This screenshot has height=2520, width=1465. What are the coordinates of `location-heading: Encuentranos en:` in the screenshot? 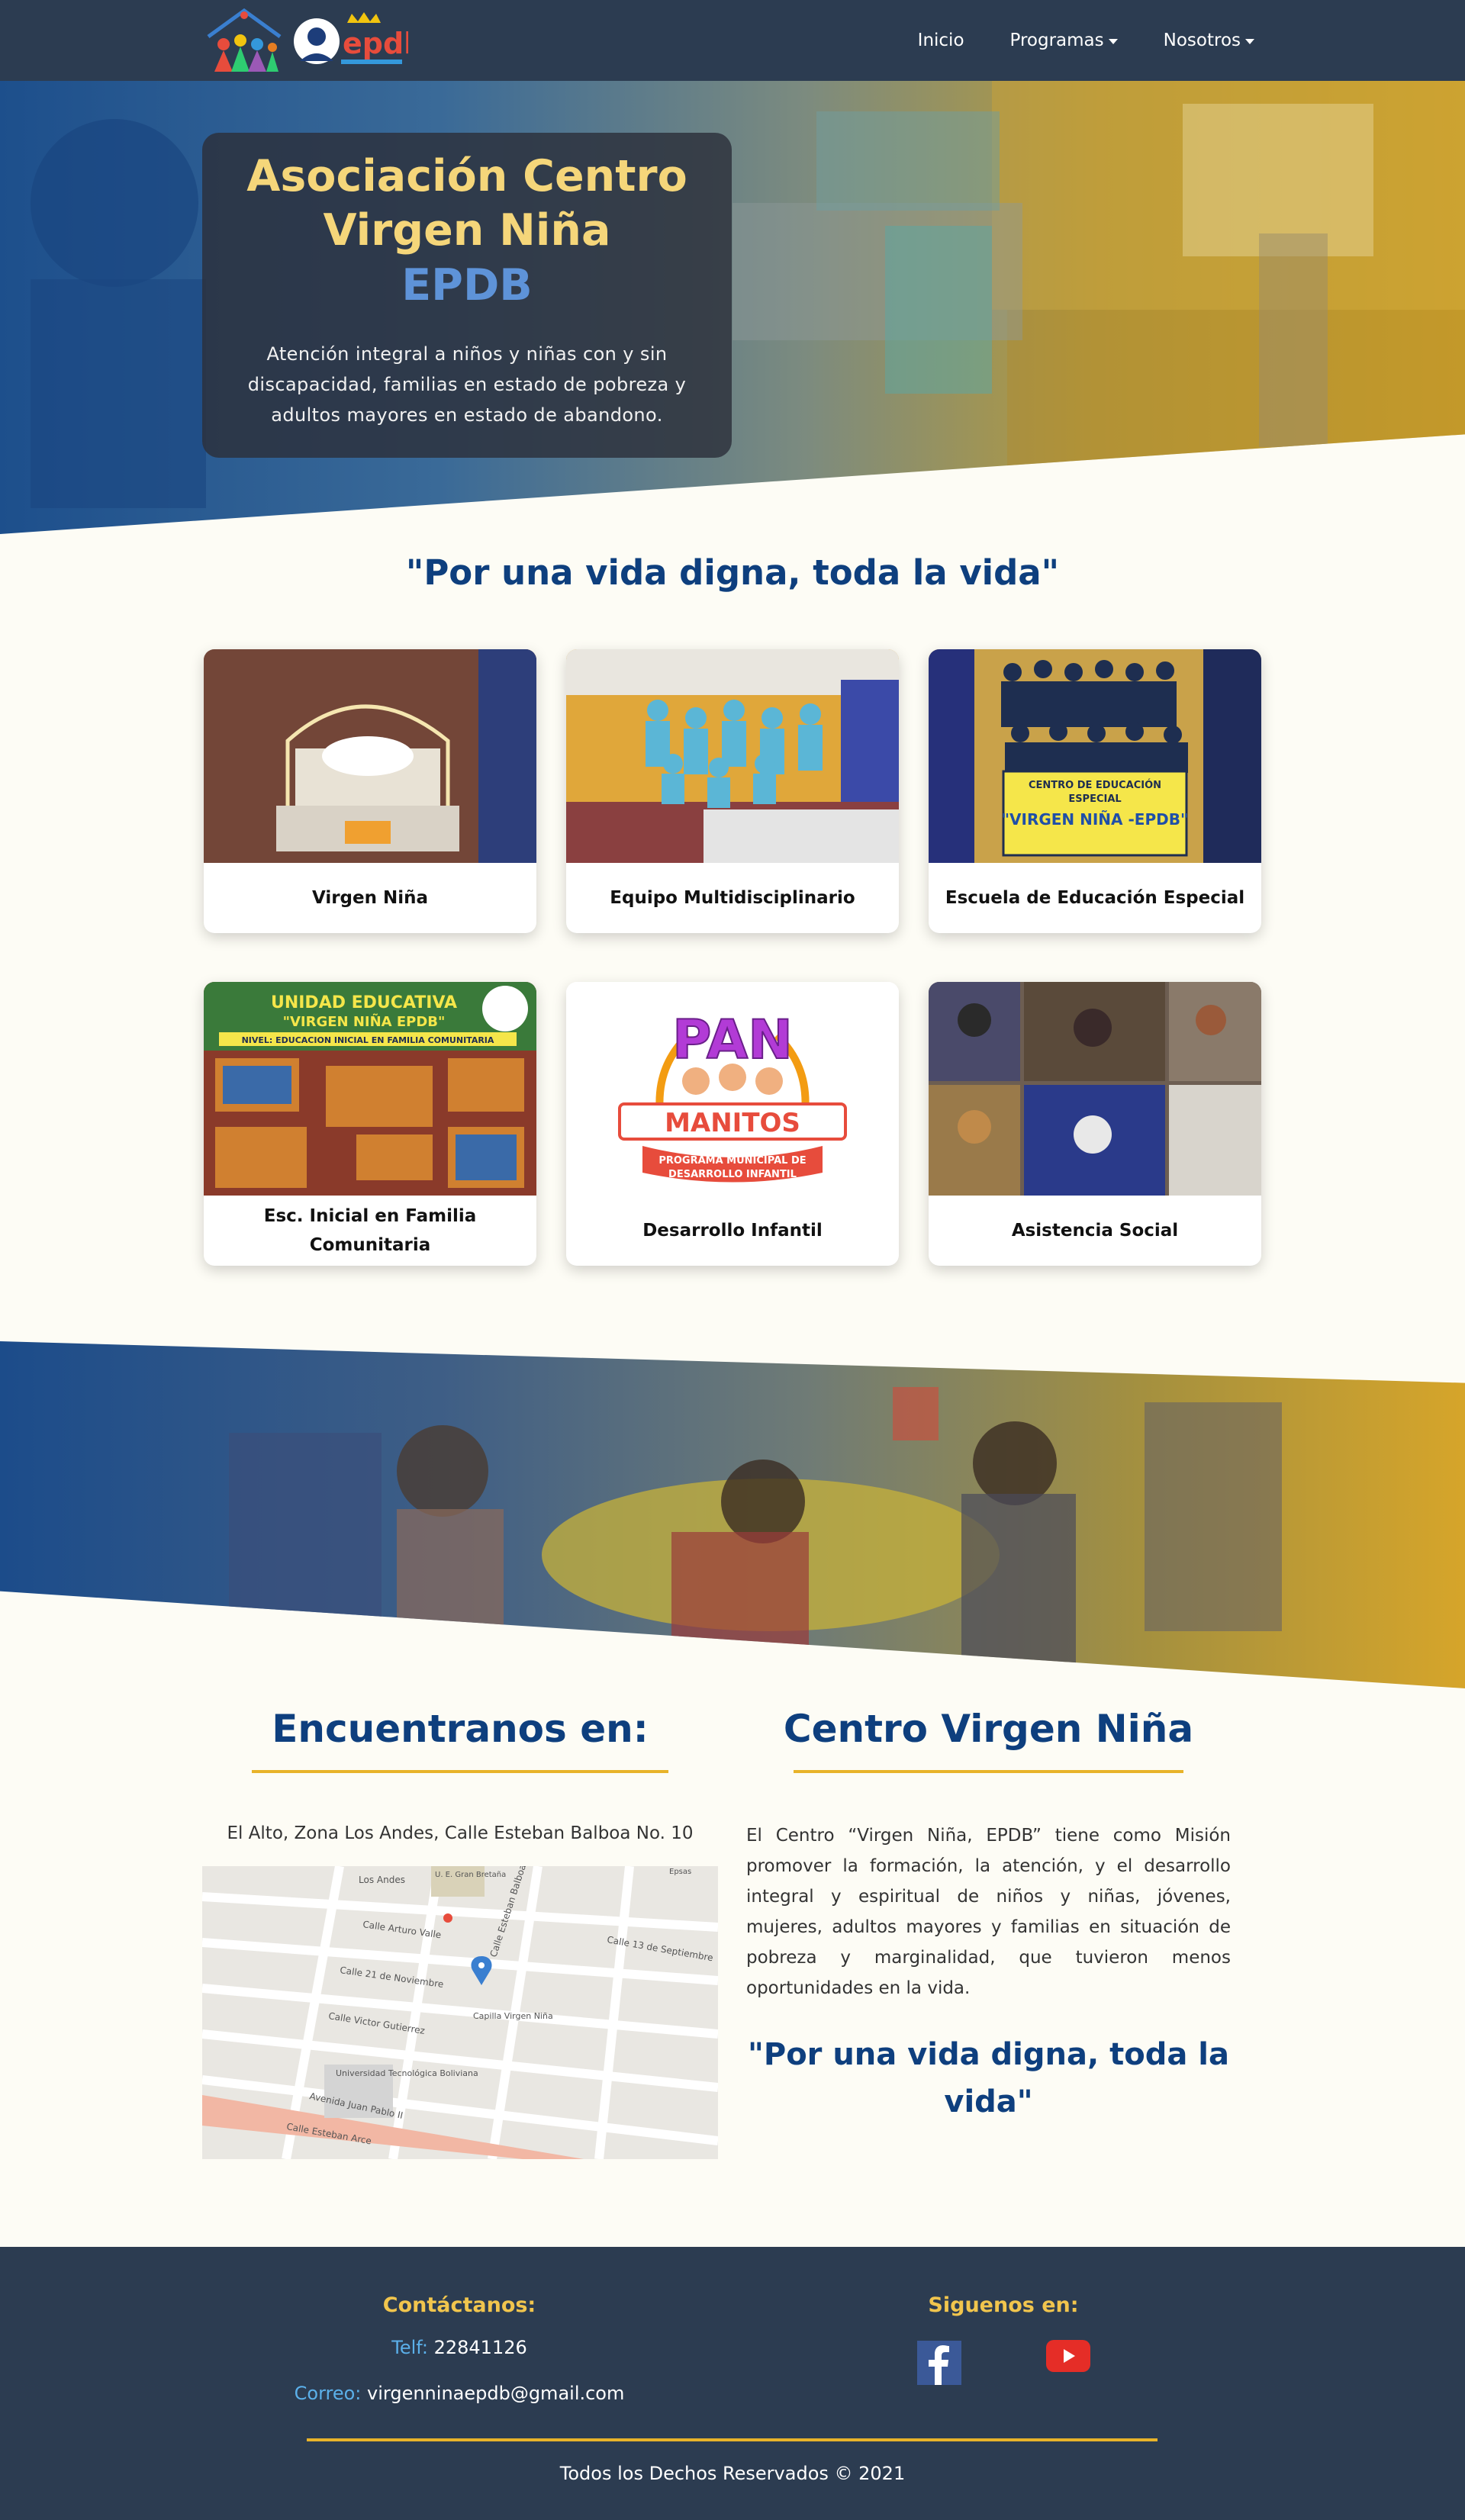 It's located at (460, 1729).